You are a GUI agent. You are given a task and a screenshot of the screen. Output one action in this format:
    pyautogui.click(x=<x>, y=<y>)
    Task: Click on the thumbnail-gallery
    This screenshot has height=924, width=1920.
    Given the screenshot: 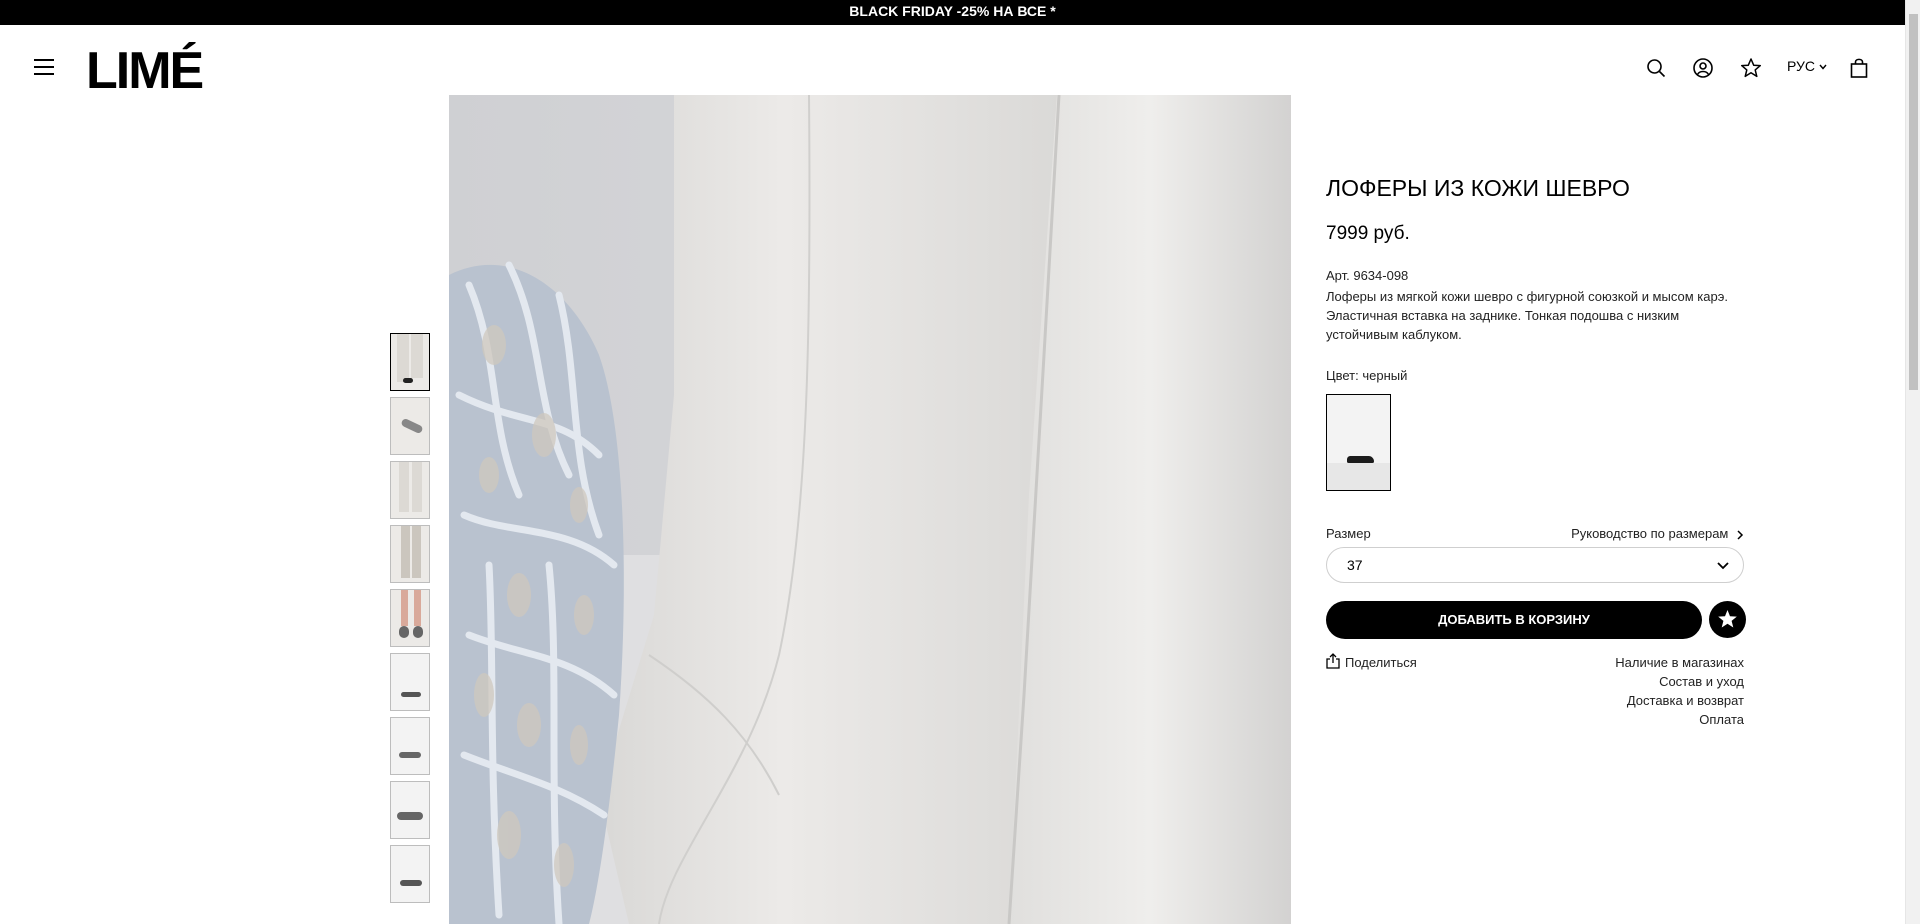 What is the action you would take?
    pyautogui.click(x=410, y=621)
    